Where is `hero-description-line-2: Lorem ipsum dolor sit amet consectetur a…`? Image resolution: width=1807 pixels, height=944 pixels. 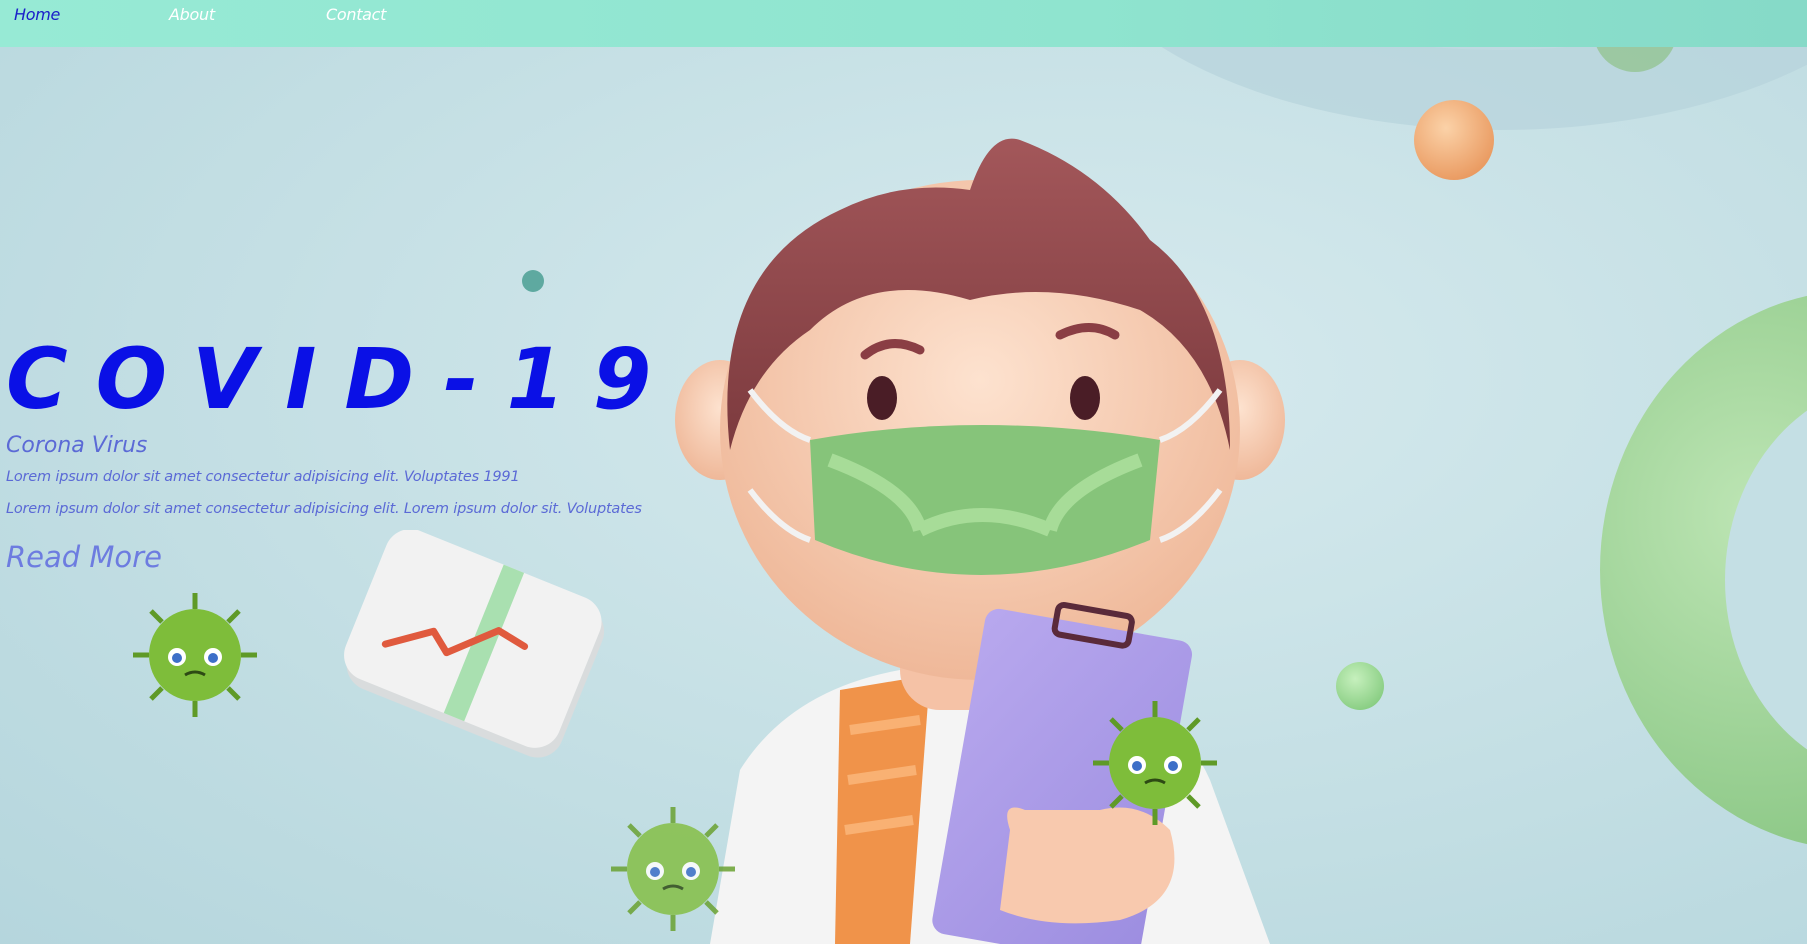 hero-description-line-2: Lorem ipsum dolor sit amet consectetur a… is located at coordinates (324, 509).